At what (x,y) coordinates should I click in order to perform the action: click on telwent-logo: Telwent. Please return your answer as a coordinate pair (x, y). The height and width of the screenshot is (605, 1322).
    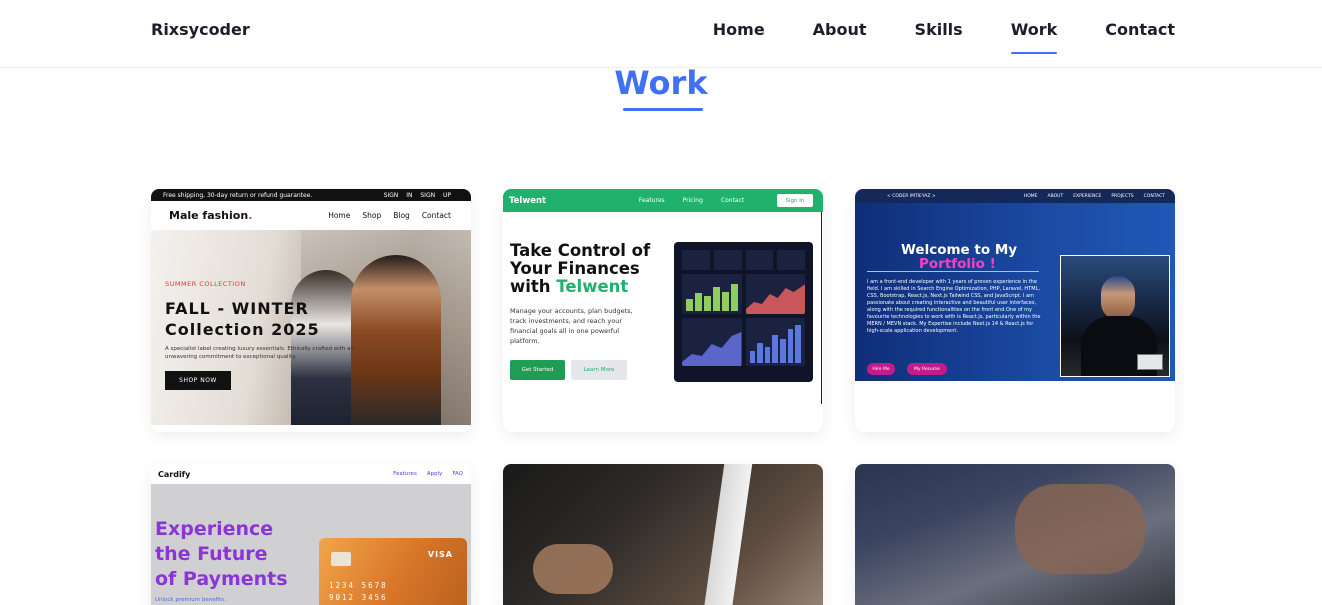
    Looking at the image, I should click on (528, 200).